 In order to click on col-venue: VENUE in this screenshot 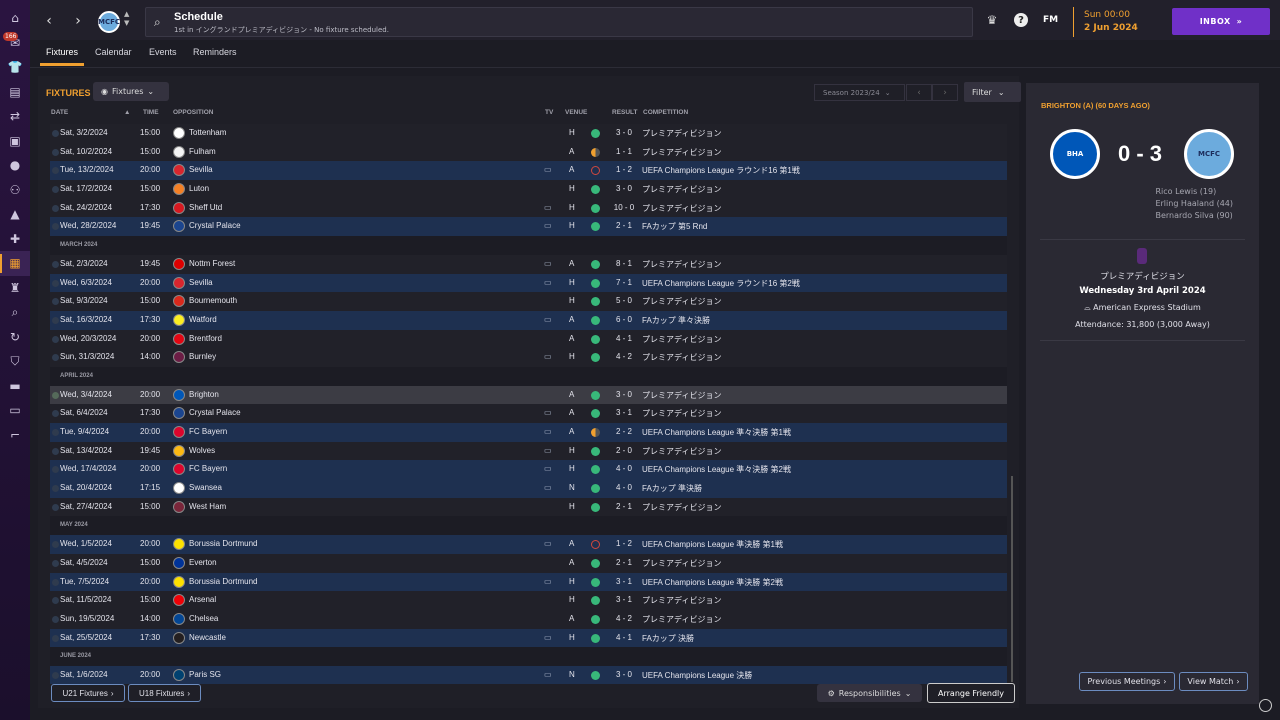, I will do `click(576, 112)`.